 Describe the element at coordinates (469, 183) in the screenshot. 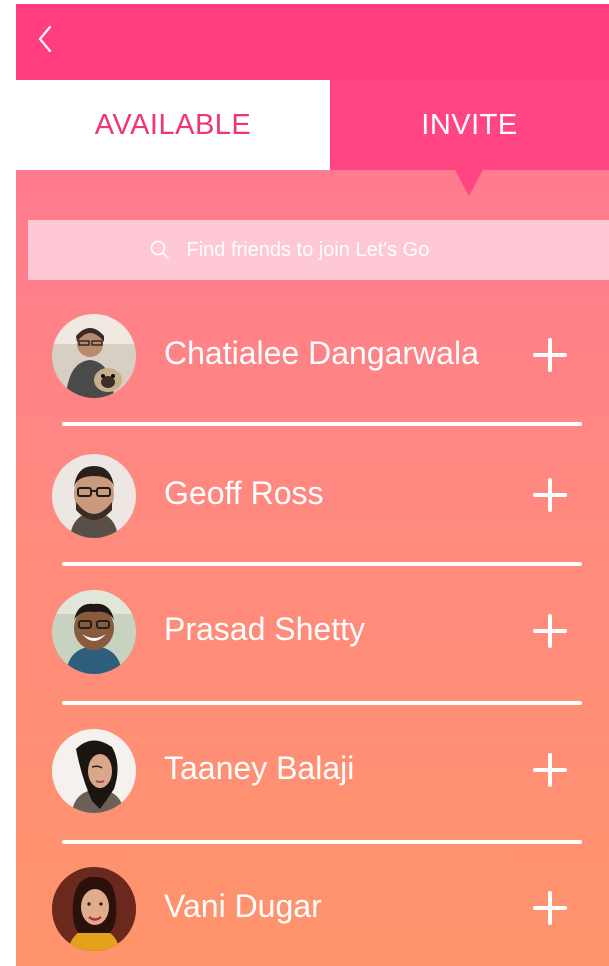

I see `active-tab-indicator` at that location.